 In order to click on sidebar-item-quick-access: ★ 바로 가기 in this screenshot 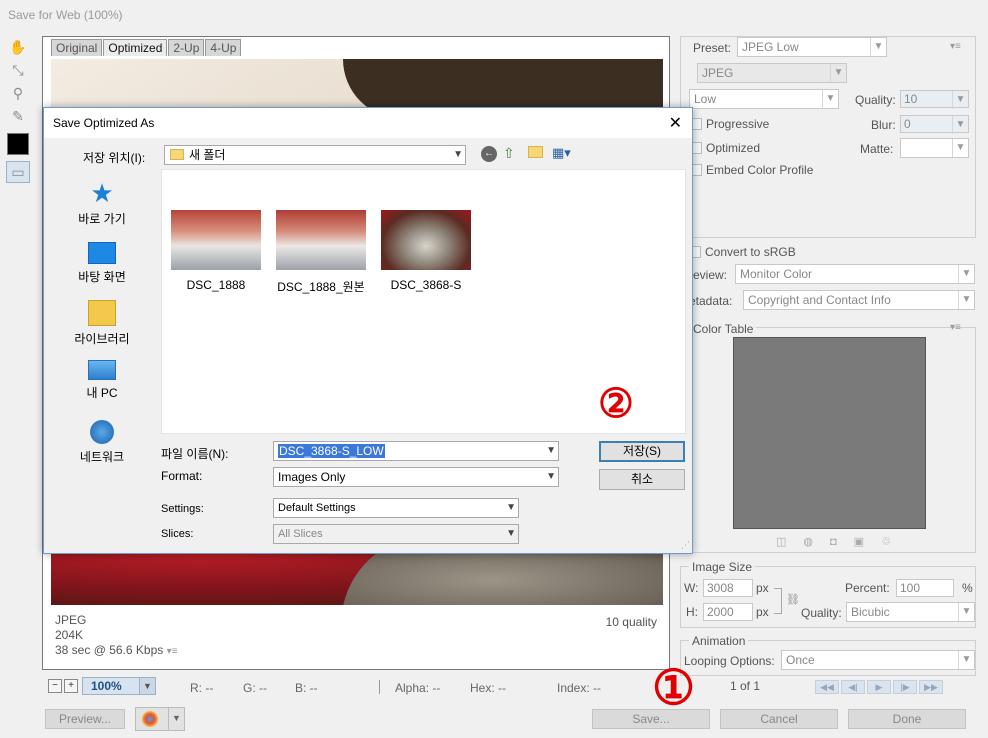, I will do `click(102, 203)`.